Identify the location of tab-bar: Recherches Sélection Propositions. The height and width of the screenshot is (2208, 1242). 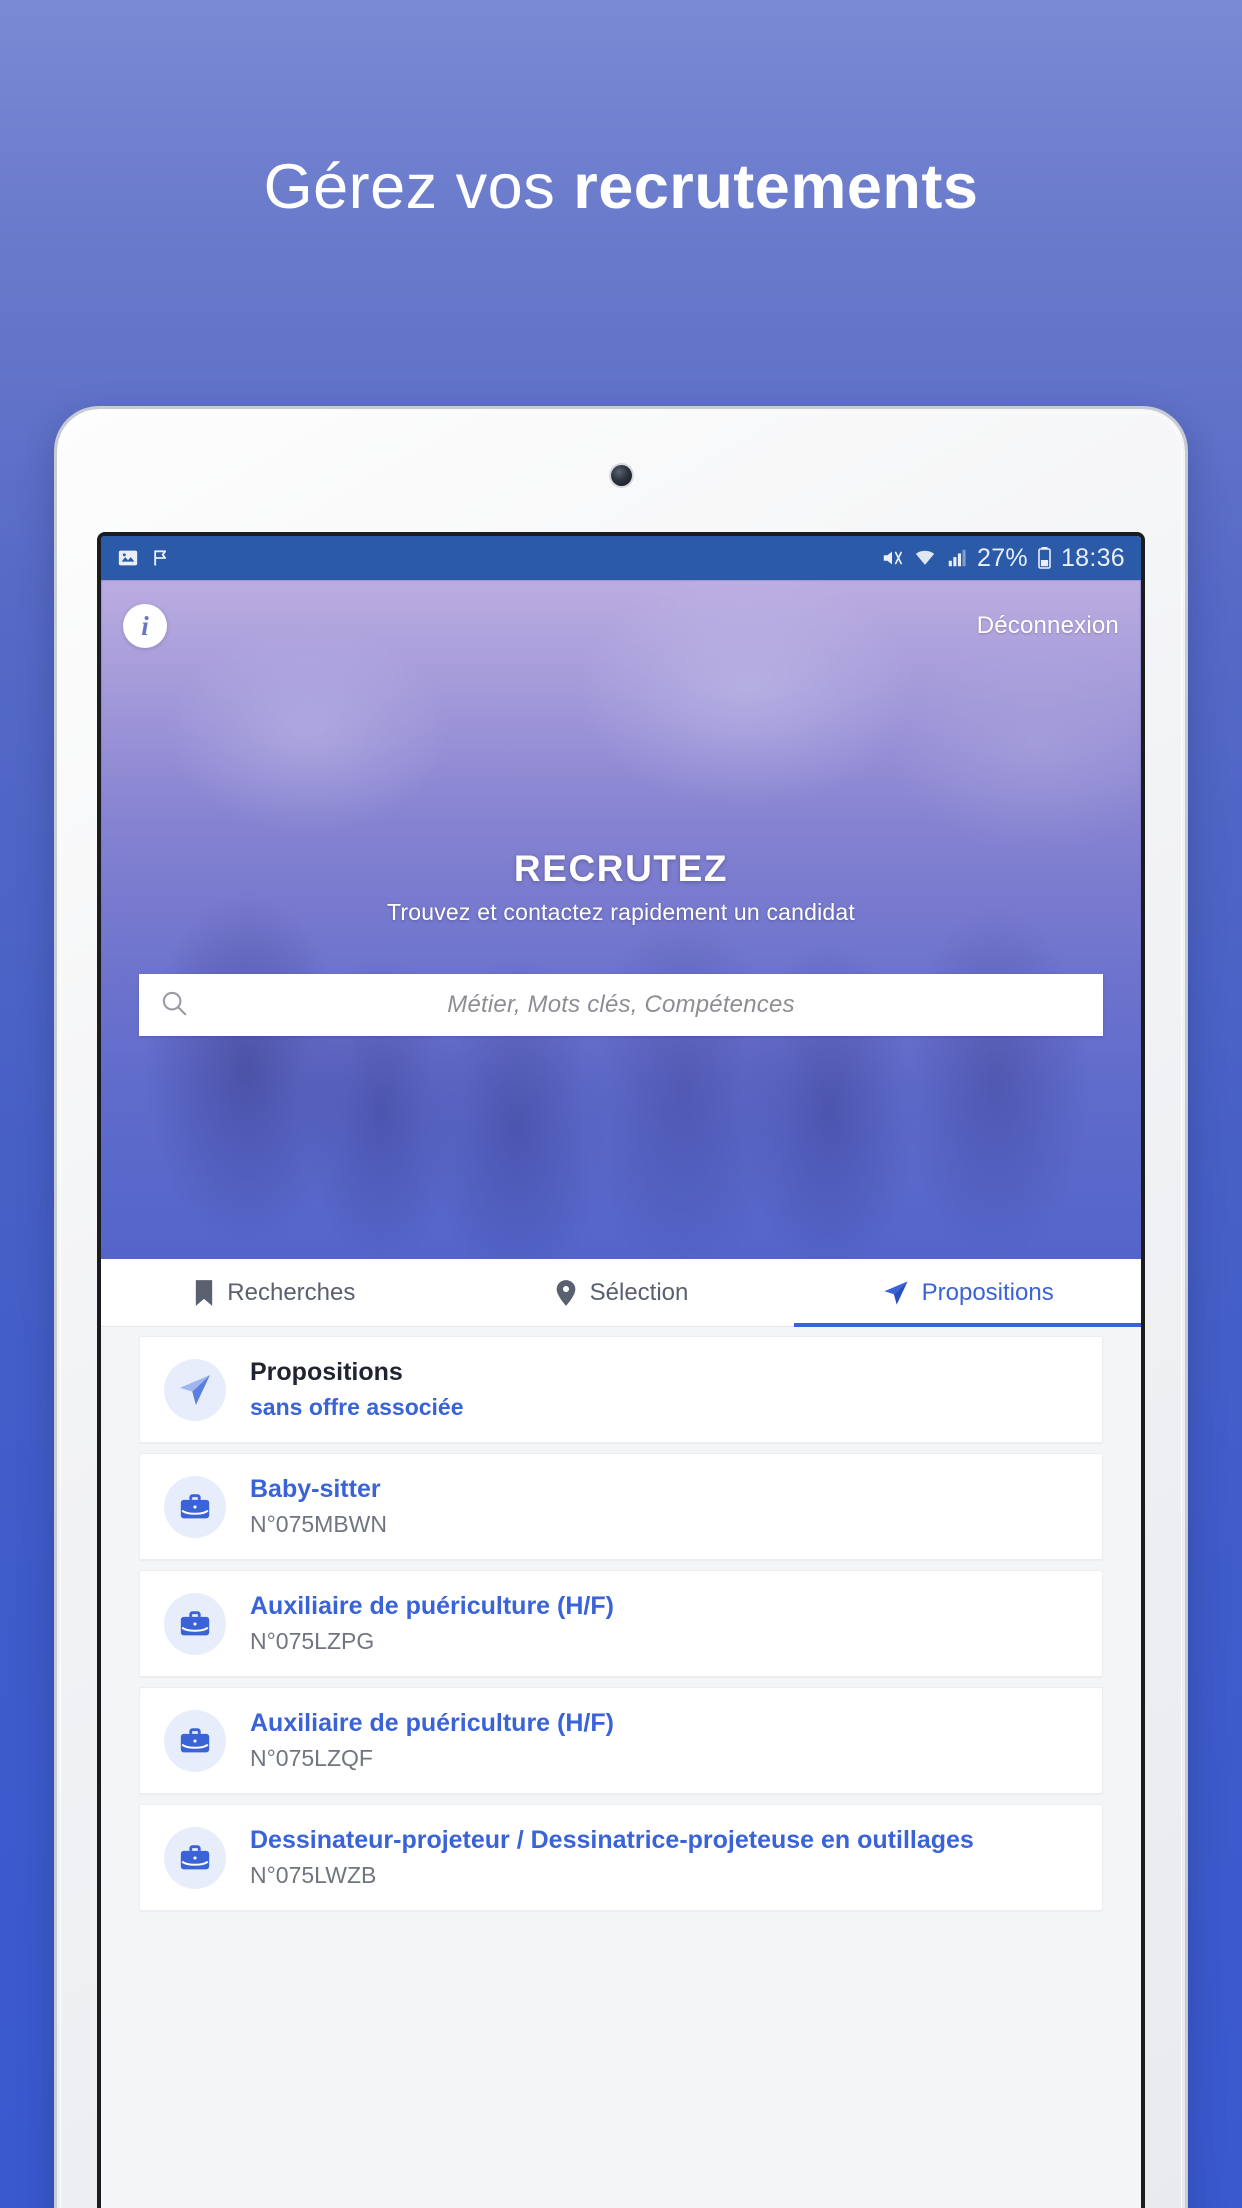
(621, 1293).